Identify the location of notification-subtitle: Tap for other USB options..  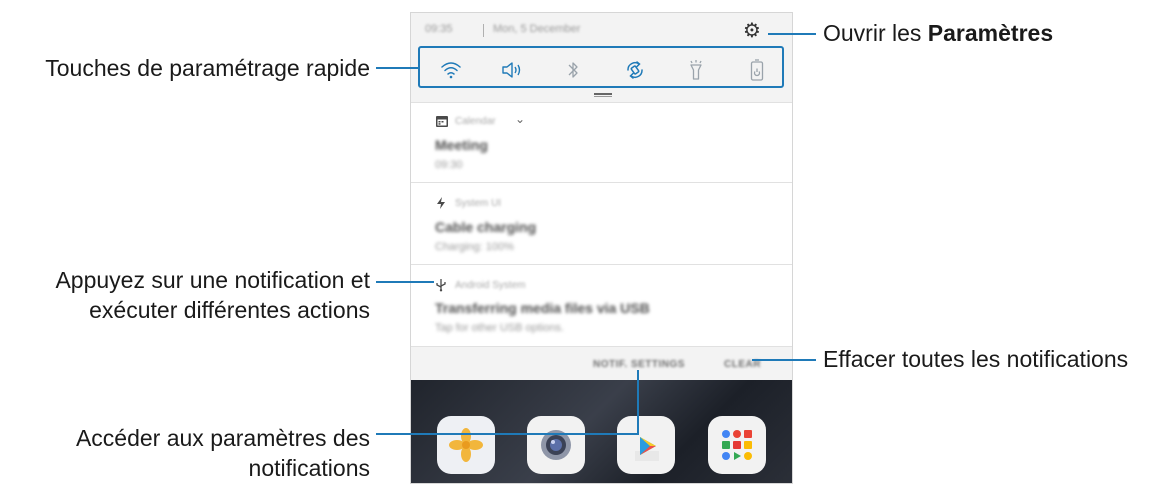
(500, 328).